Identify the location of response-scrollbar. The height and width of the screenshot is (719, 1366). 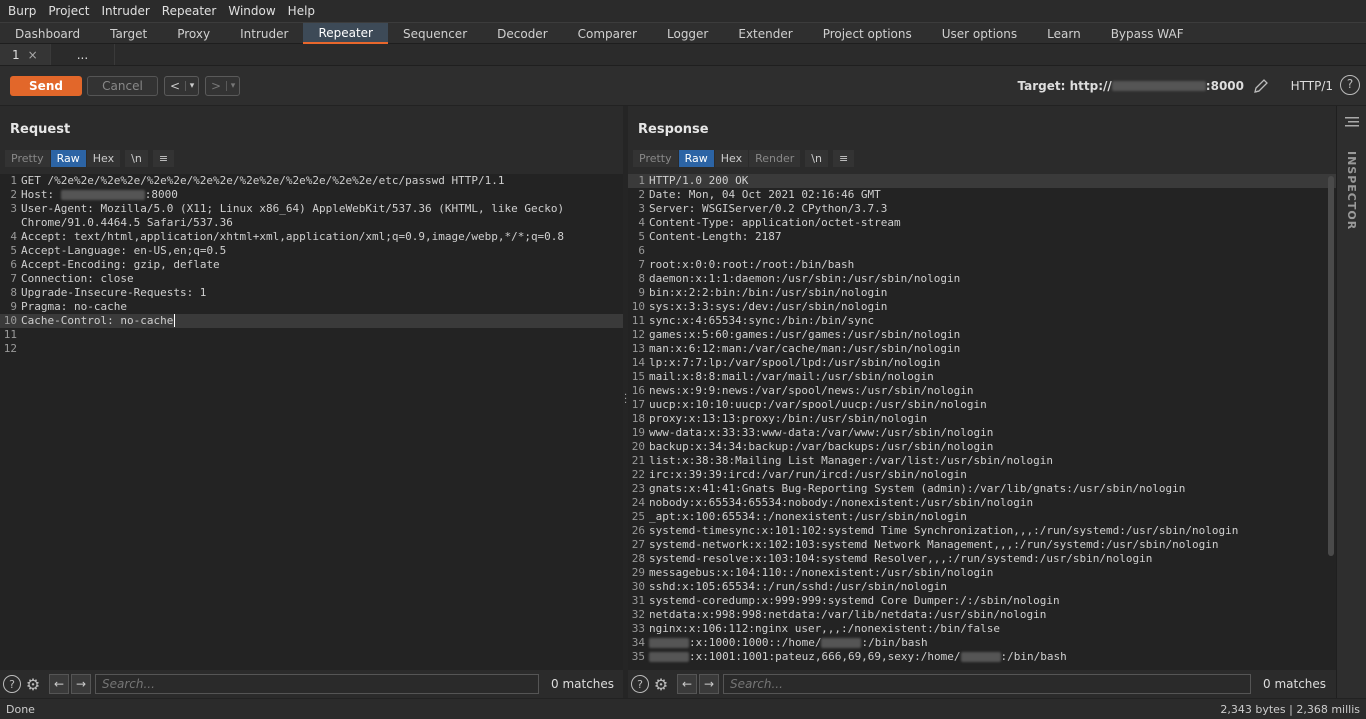
(1331, 366).